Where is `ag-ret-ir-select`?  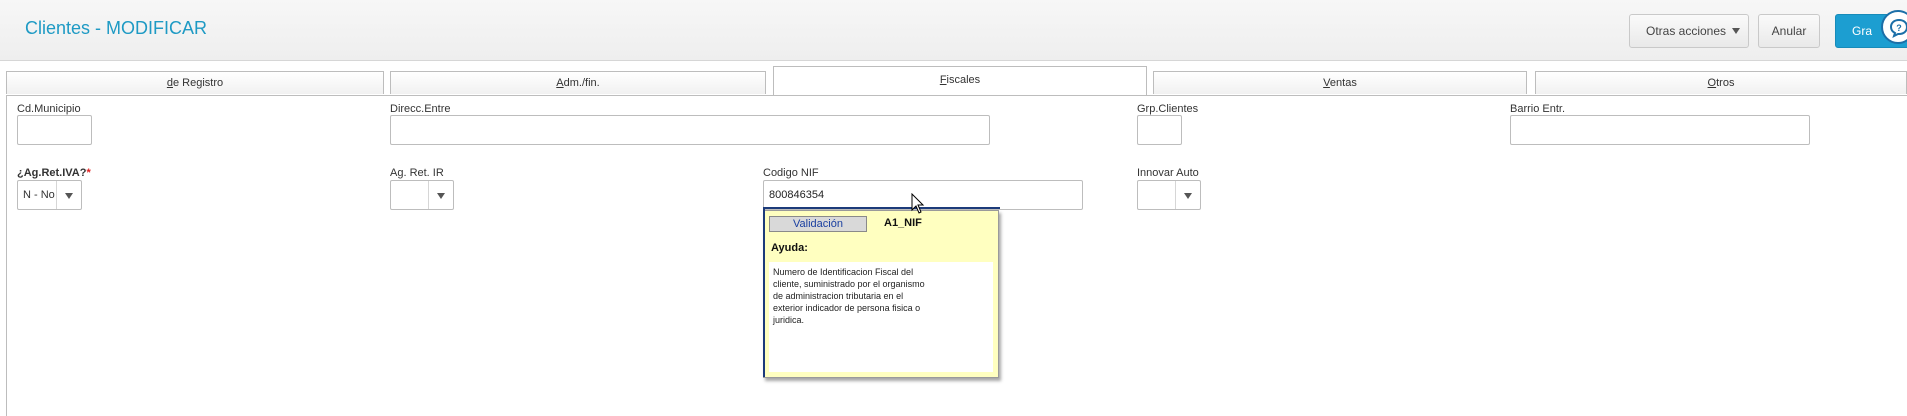
ag-ret-ir-select is located at coordinates (422, 195).